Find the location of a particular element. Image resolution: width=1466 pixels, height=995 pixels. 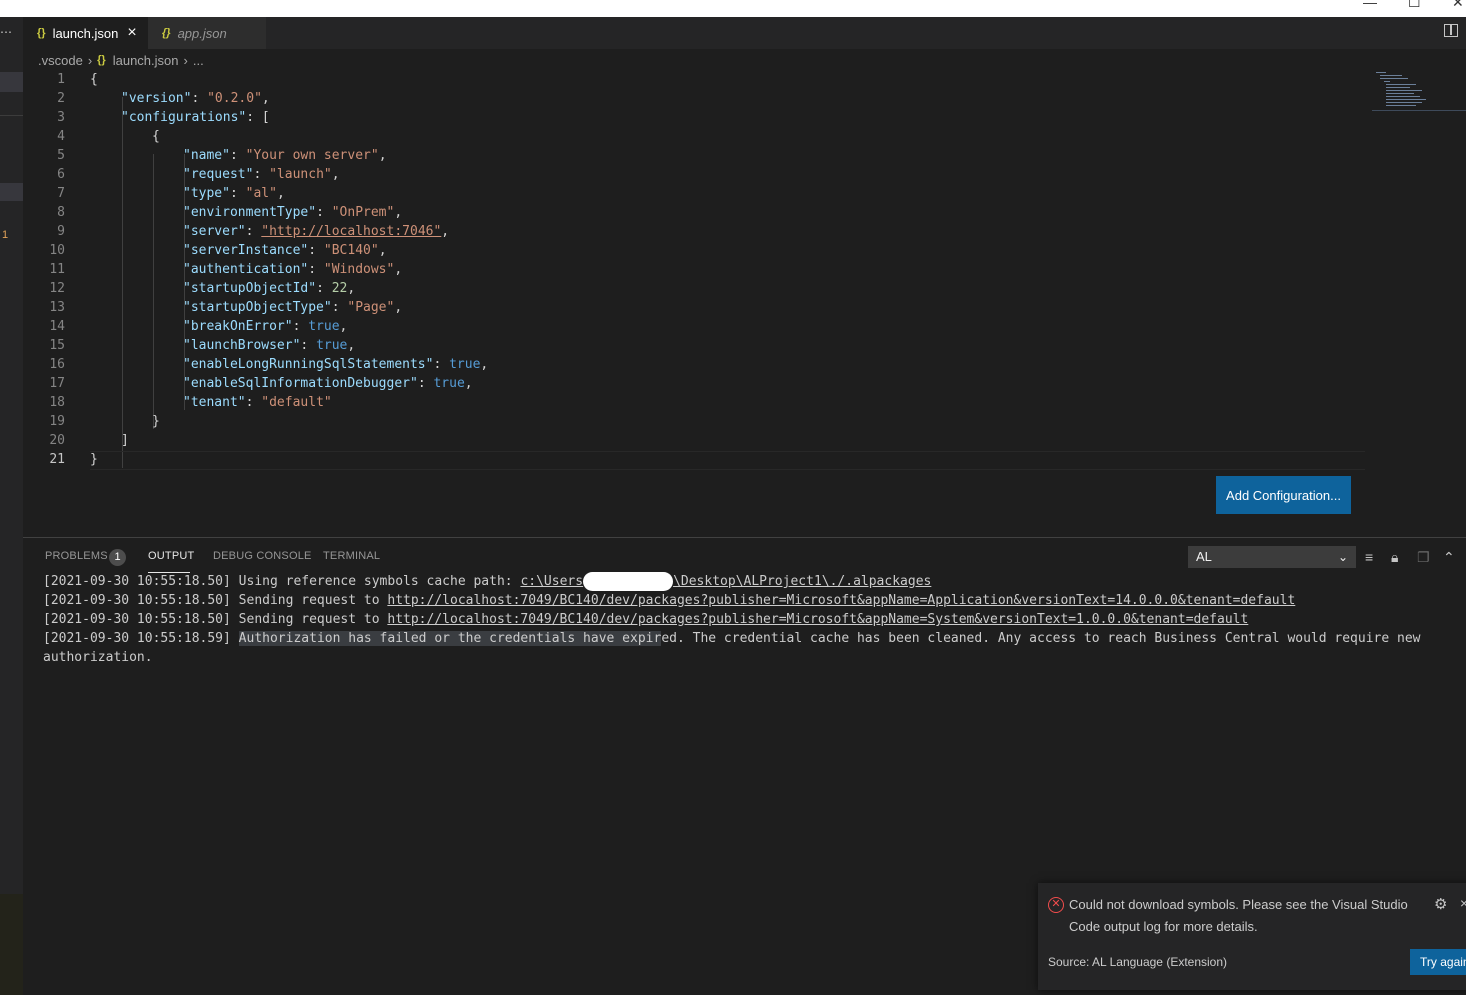

clear-output-icon: ≡ is located at coordinates (1369, 557).